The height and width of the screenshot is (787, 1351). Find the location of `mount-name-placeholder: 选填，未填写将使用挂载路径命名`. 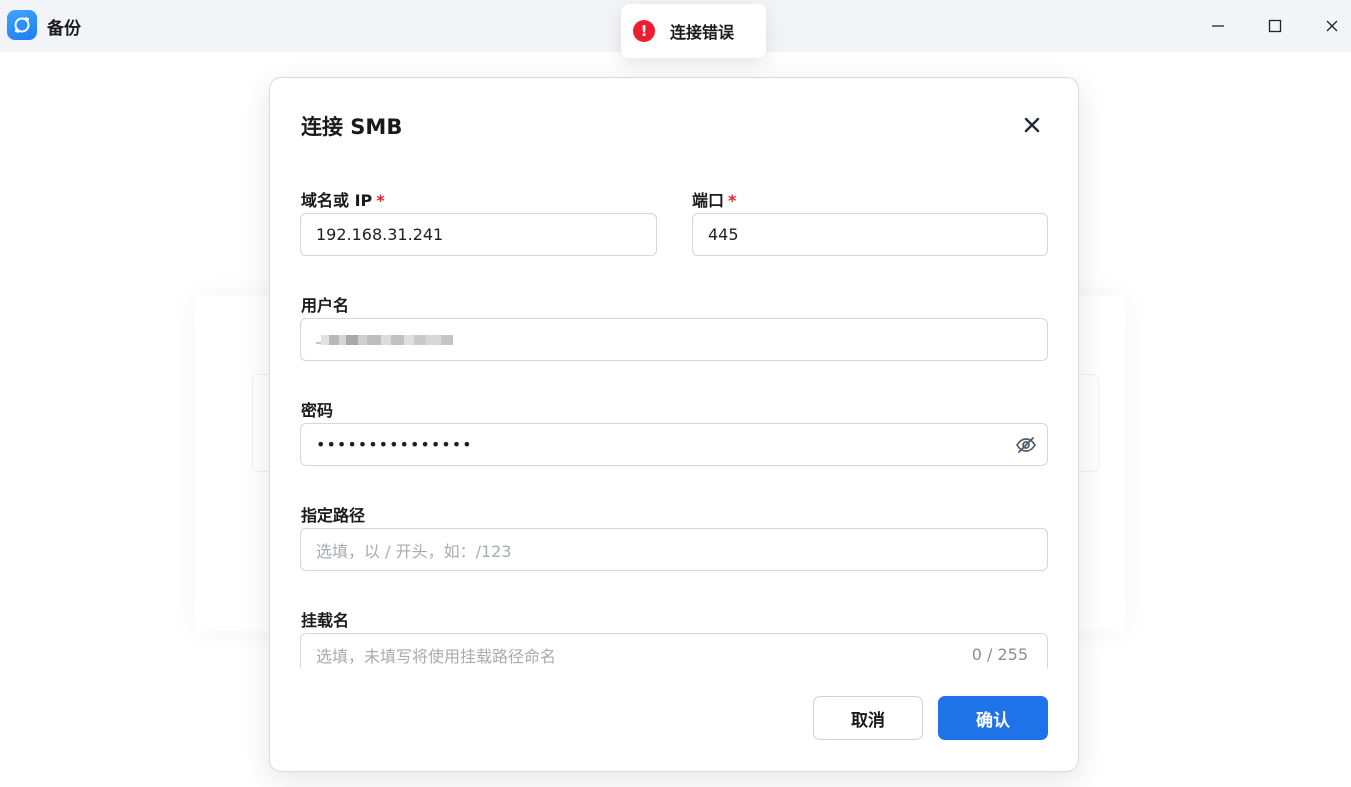

mount-name-placeholder: 选填，未填写将使用挂载路径命名 is located at coordinates (436, 656).